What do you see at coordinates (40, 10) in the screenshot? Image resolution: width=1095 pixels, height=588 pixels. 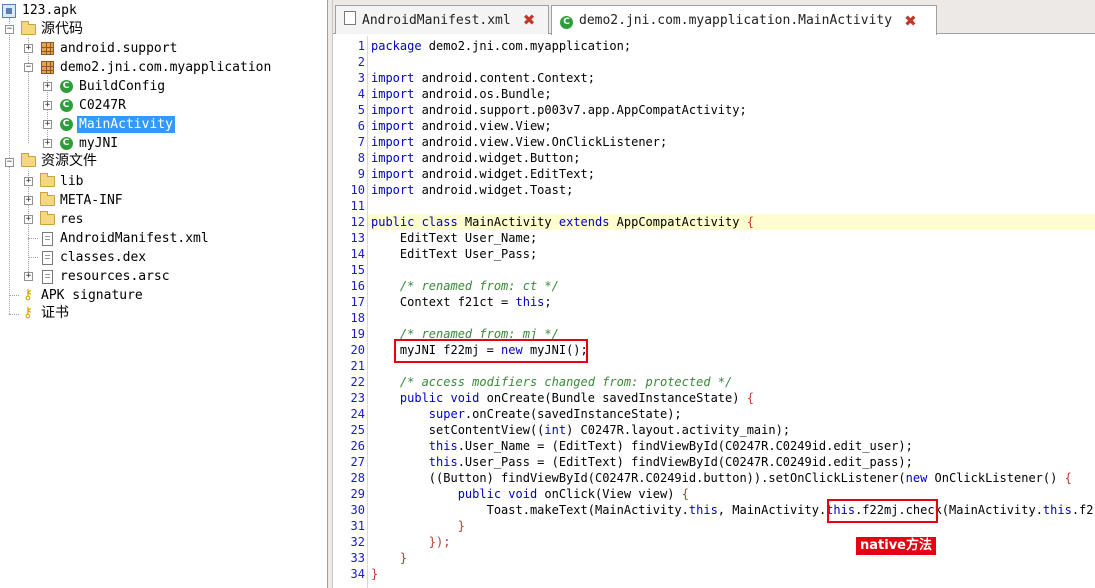 I see `tree-item-root: 123.apk` at bounding box center [40, 10].